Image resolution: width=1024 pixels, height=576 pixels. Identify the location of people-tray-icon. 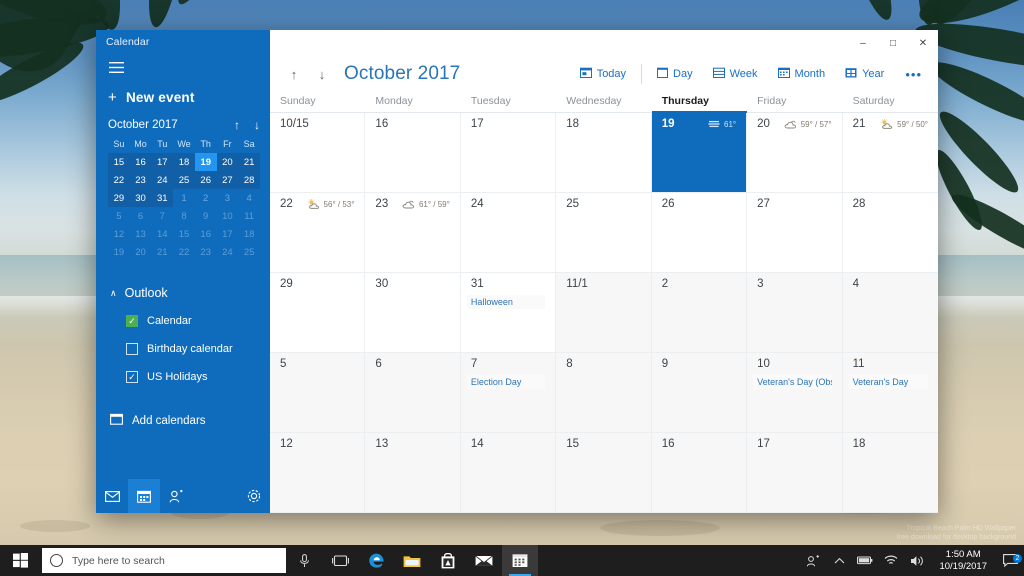
(813, 560).